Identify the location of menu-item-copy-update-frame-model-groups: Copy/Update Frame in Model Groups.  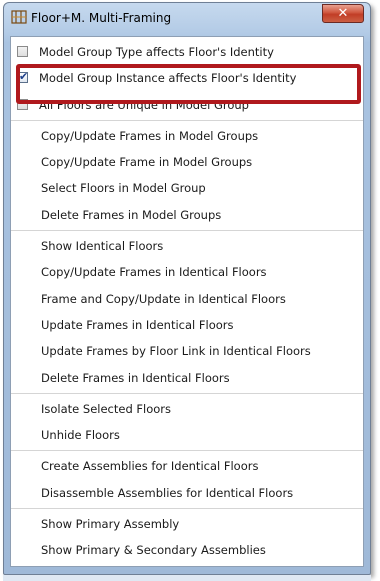
(187, 162).